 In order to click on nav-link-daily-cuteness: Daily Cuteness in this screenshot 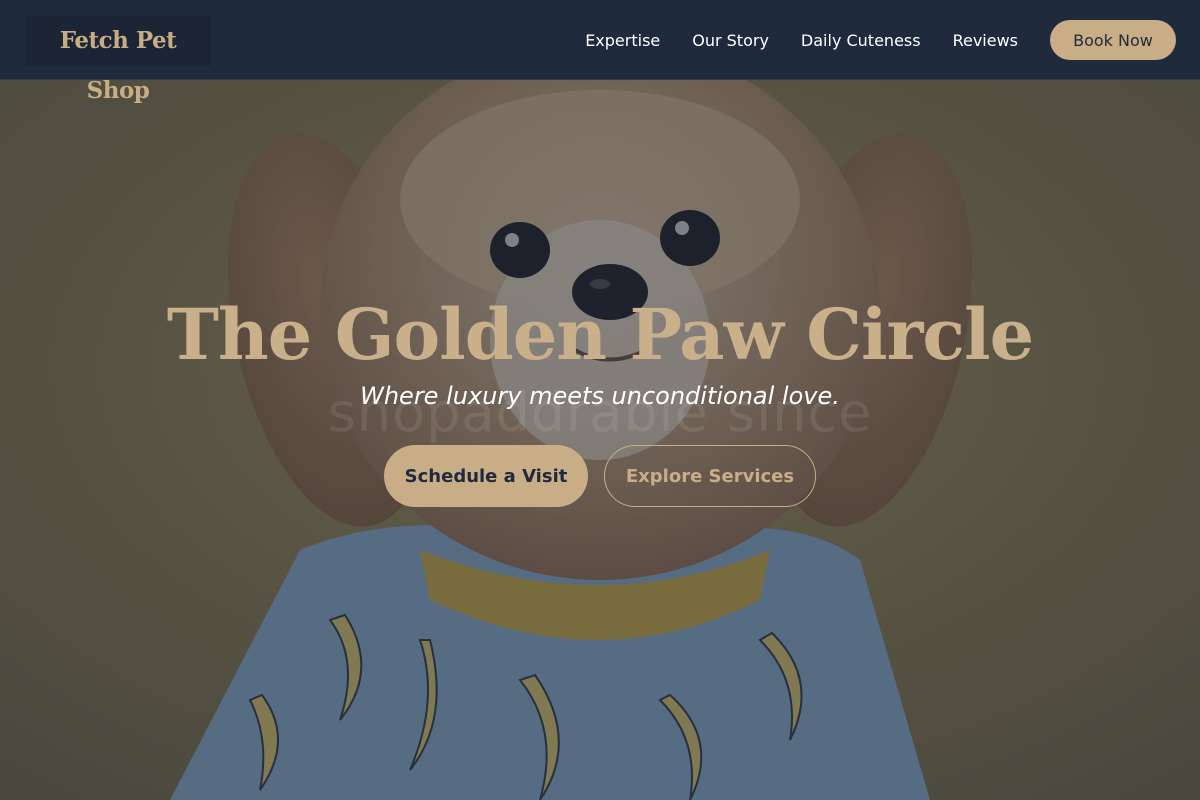, I will do `click(861, 40)`.